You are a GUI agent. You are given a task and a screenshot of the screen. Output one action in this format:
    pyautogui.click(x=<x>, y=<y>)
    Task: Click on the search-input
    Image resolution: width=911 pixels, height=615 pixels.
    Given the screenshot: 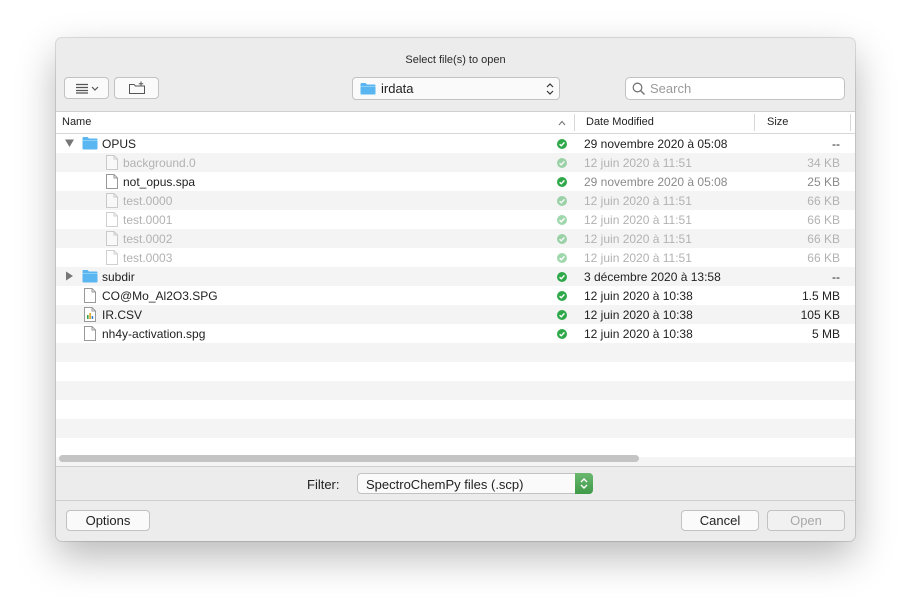 What is the action you would take?
    pyautogui.click(x=740, y=88)
    